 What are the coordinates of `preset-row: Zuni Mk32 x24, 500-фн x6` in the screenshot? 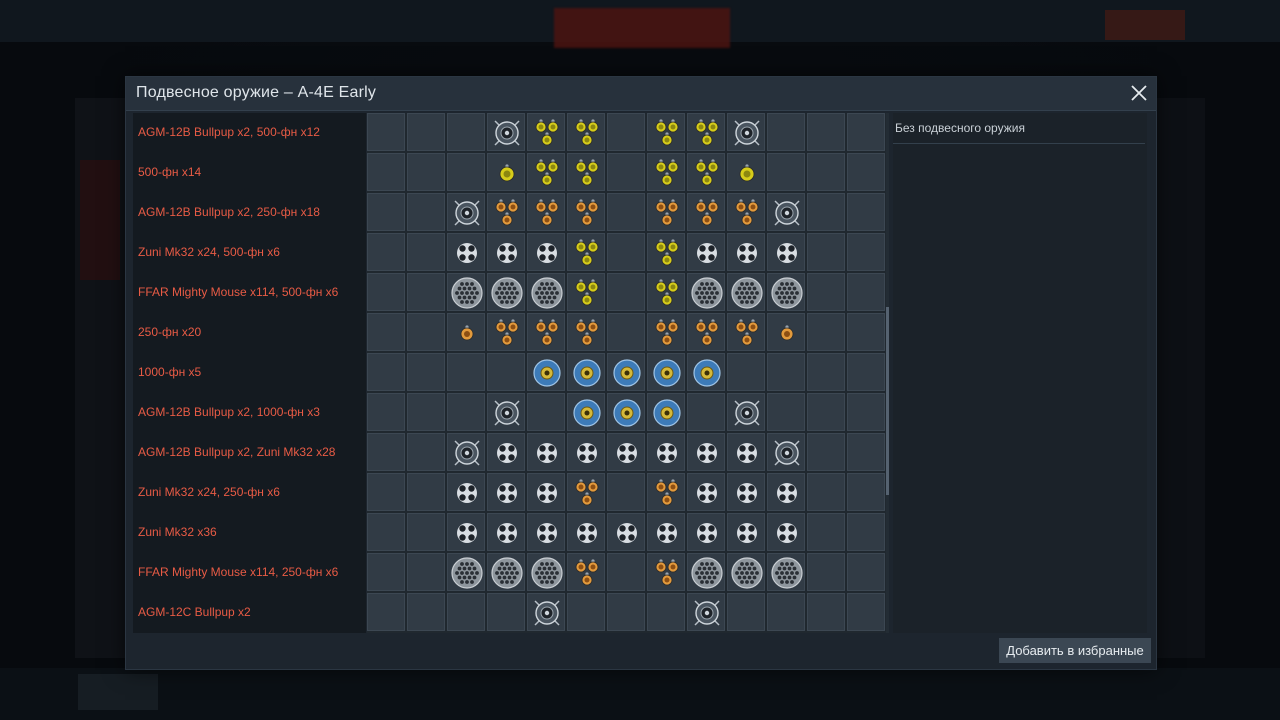 It's located at (249, 253).